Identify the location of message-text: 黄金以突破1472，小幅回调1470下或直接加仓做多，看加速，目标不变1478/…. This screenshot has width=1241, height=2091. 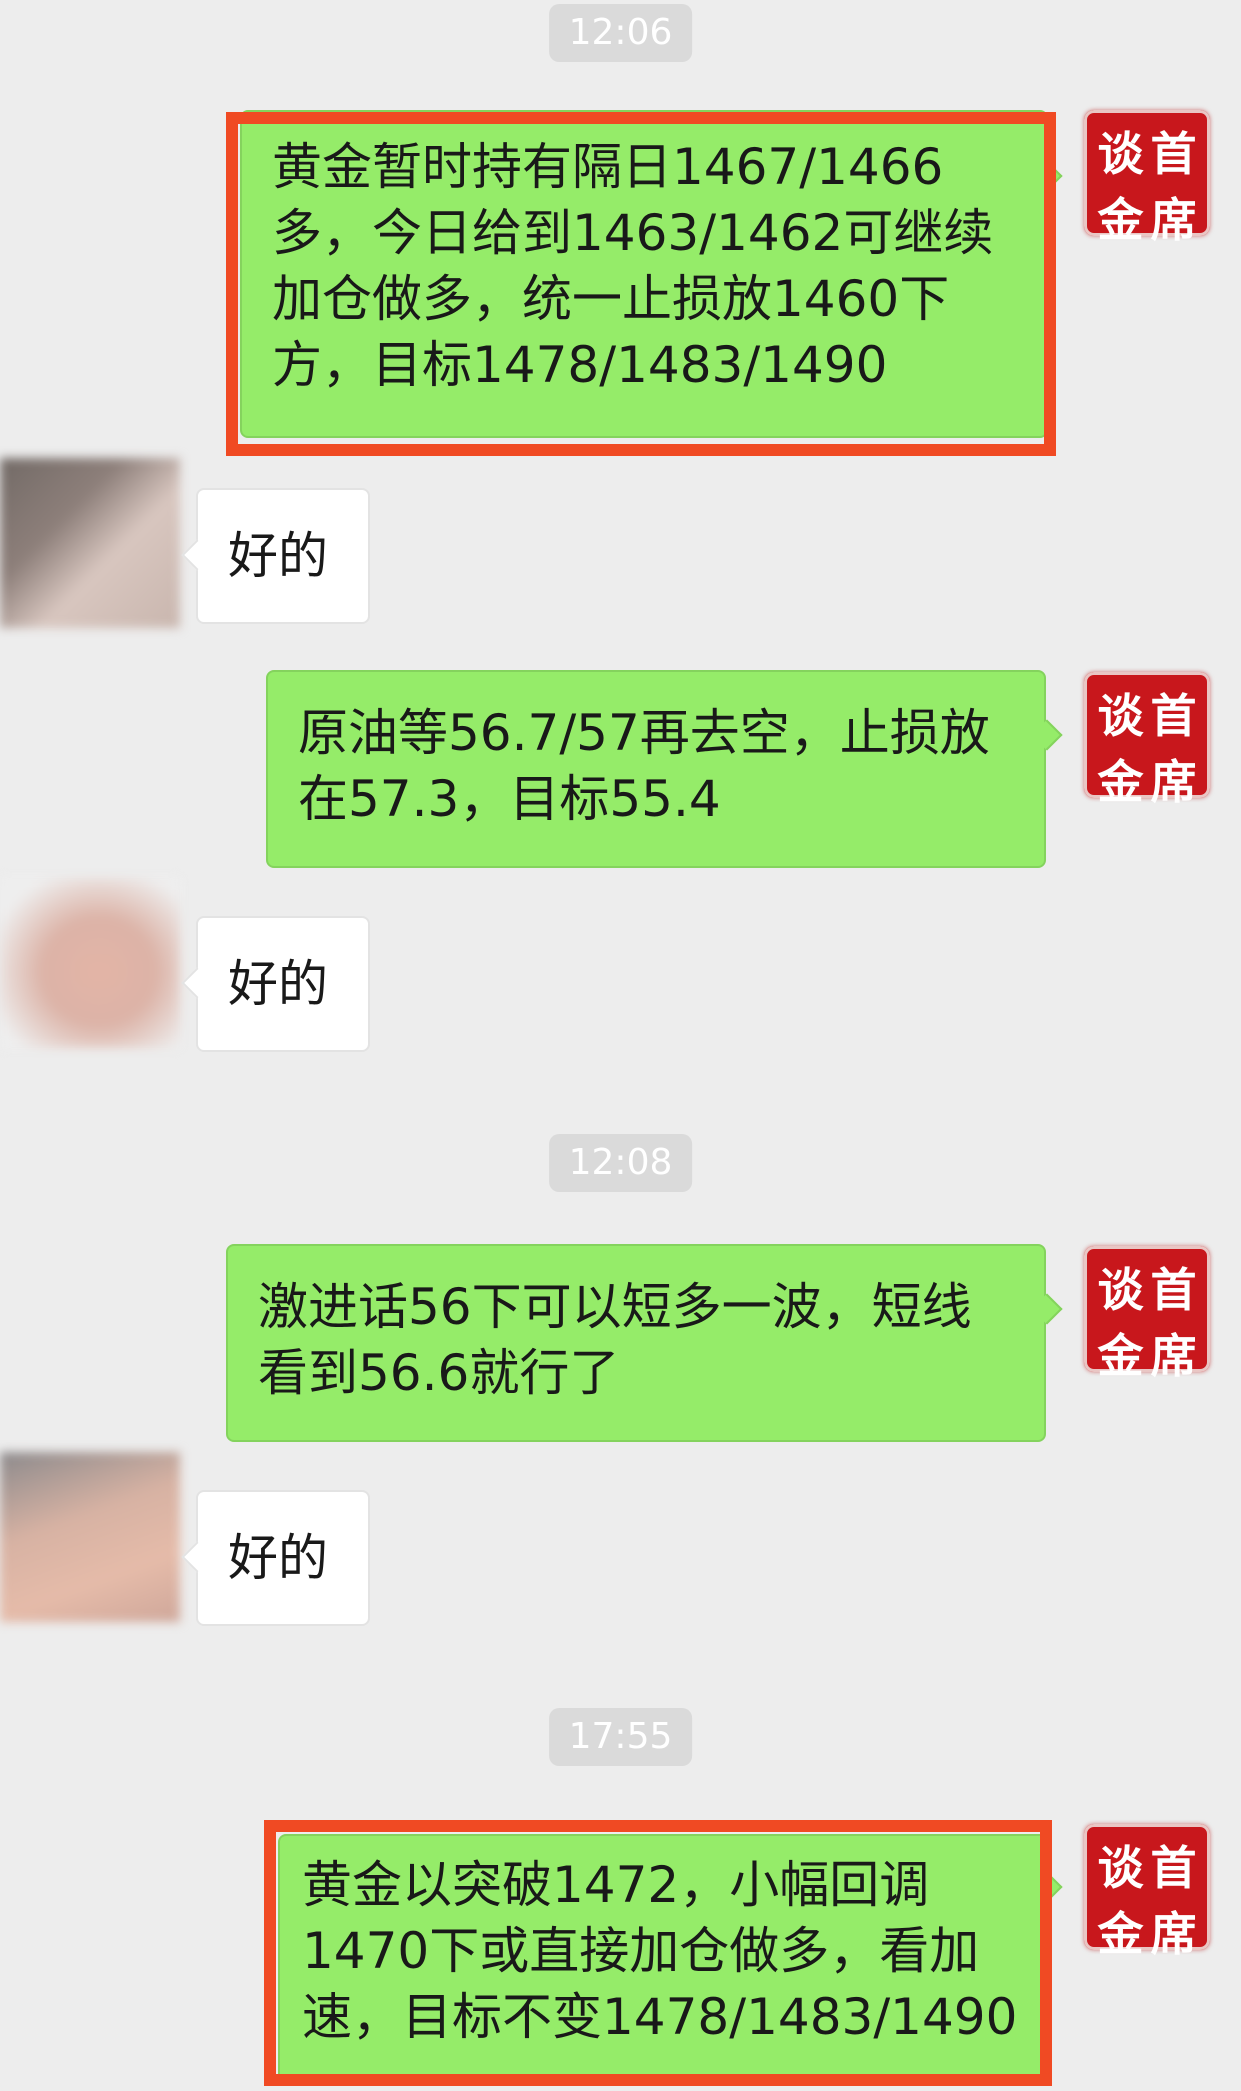
(660, 1951).